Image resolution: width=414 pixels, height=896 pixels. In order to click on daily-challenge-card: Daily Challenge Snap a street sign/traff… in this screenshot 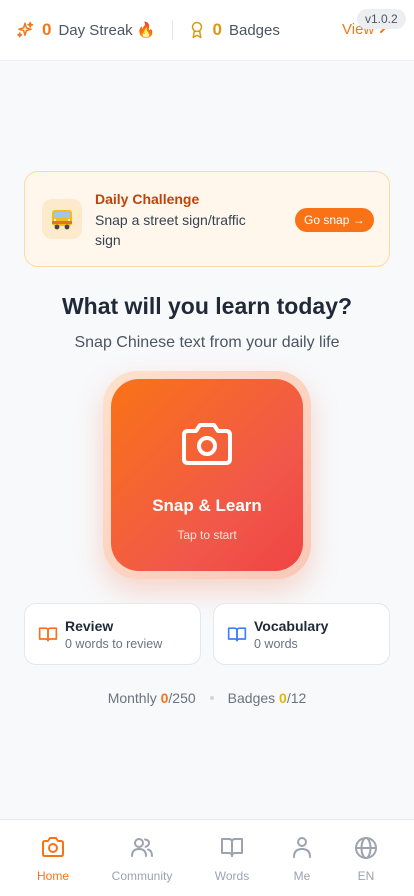, I will do `click(207, 219)`.